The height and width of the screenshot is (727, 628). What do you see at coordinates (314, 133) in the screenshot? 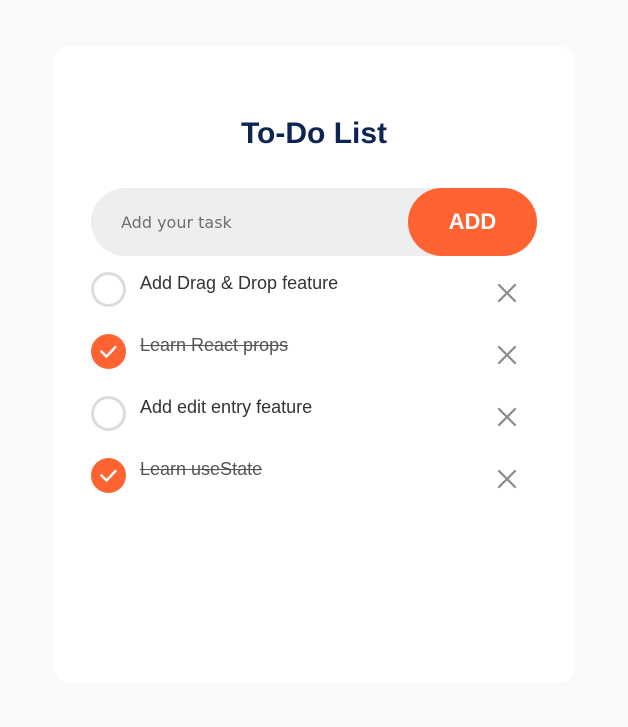
I see `page-title: To-Do List` at bounding box center [314, 133].